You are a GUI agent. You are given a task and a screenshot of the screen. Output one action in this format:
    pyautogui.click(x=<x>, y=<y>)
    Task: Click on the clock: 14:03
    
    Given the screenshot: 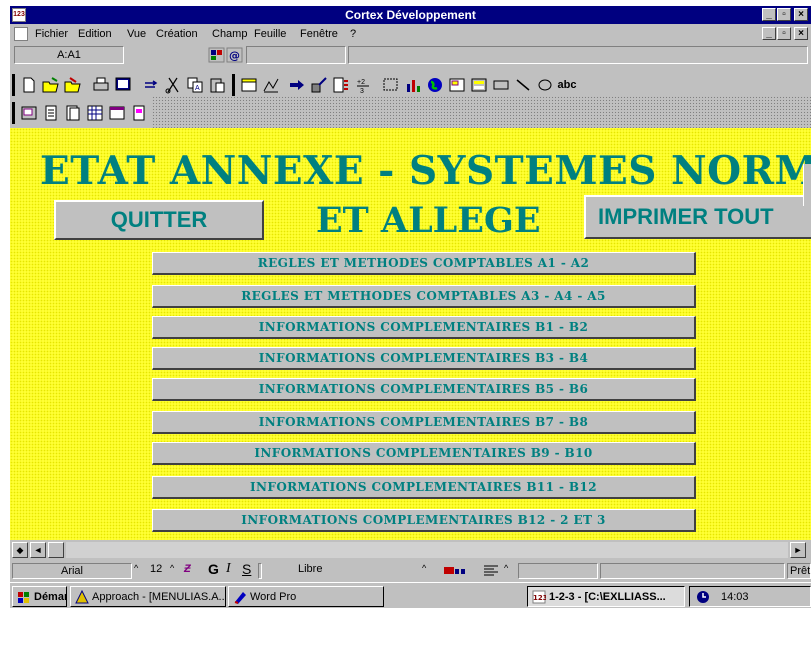 What is the action you would take?
    pyautogui.click(x=735, y=597)
    